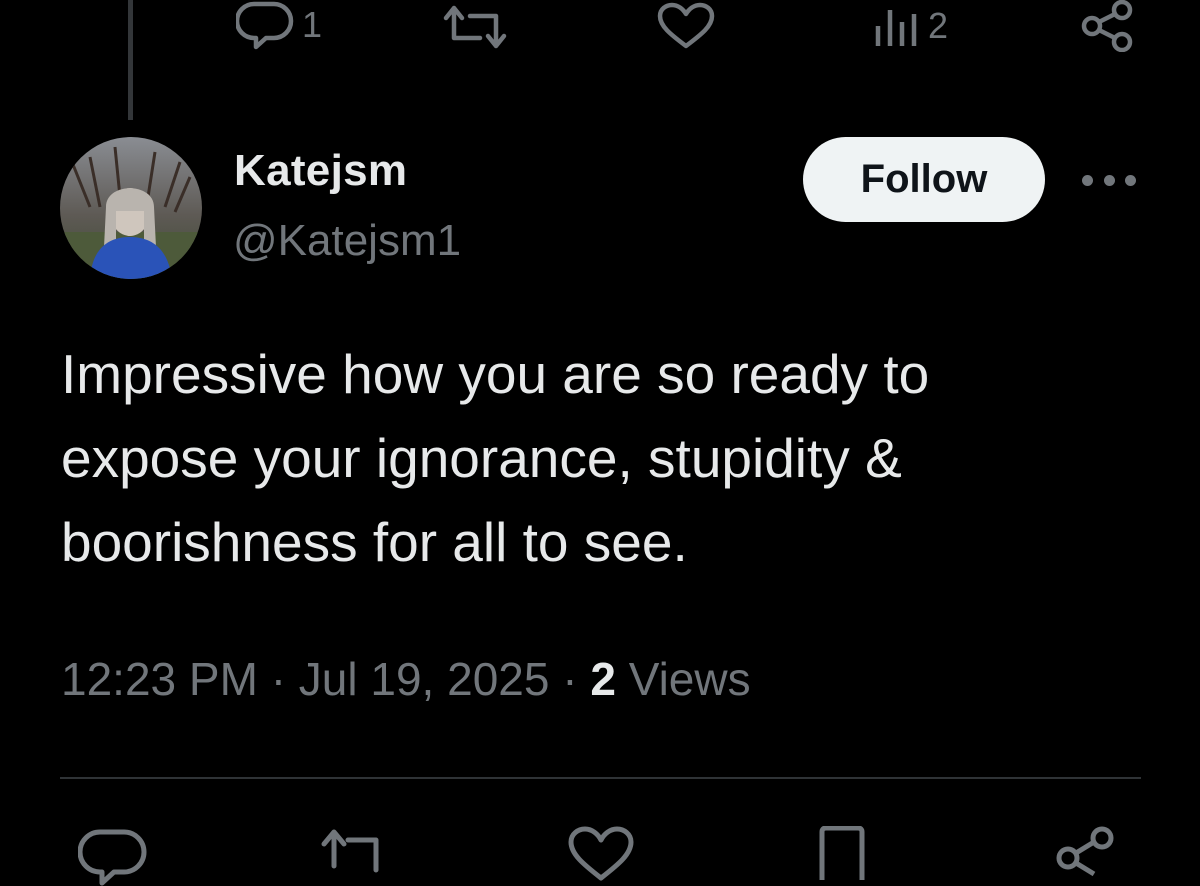  I want to click on bookmark-button, so click(842, 854).